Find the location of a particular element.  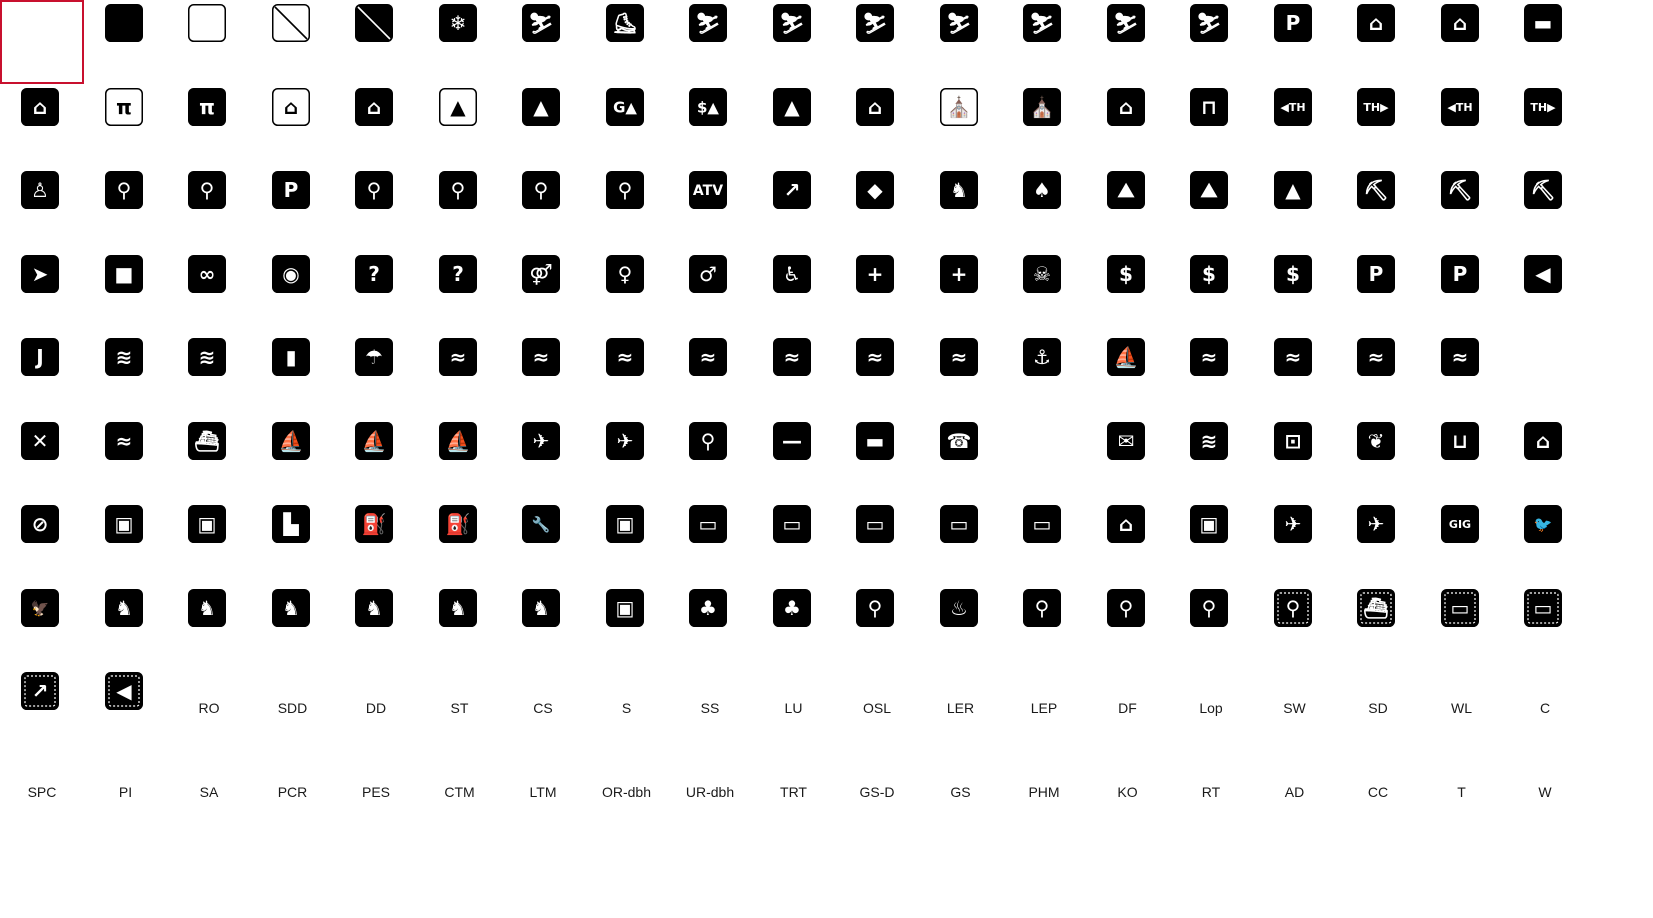

palette-symbol-motorboat-icon: ⛴ is located at coordinates (209, 460).